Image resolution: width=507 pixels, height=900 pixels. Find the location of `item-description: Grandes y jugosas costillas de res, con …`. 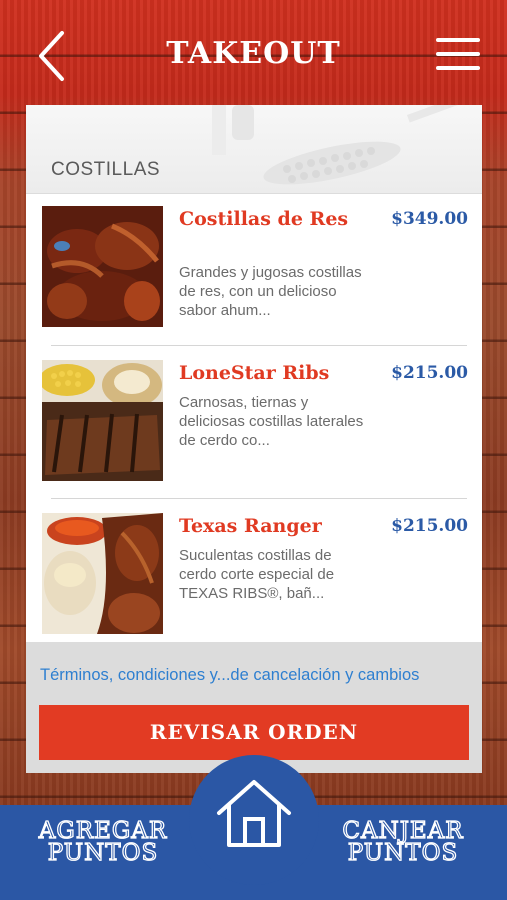

item-description: Grandes y jugosas costillas de res, con … is located at coordinates (270, 291).